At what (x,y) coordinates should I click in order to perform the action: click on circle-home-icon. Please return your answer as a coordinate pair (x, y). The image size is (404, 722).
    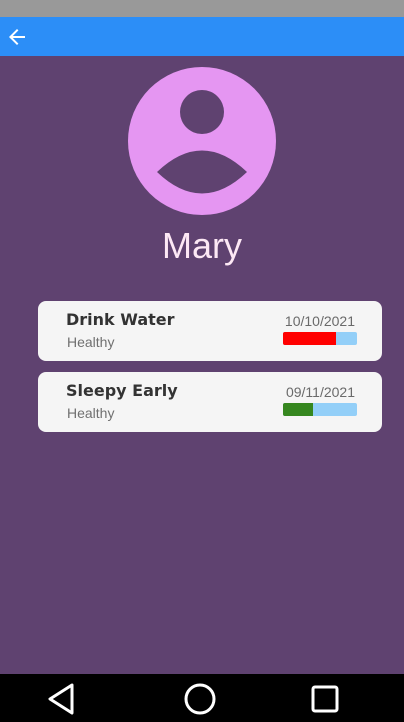
    Looking at the image, I should click on (200, 699).